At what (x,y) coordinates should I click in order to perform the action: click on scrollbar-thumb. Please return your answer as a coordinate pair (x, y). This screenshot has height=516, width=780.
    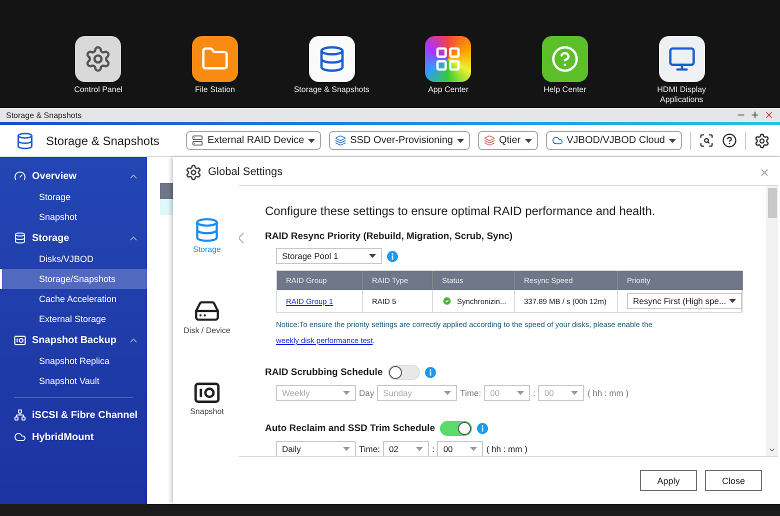
    Looking at the image, I should click on (772, 203).